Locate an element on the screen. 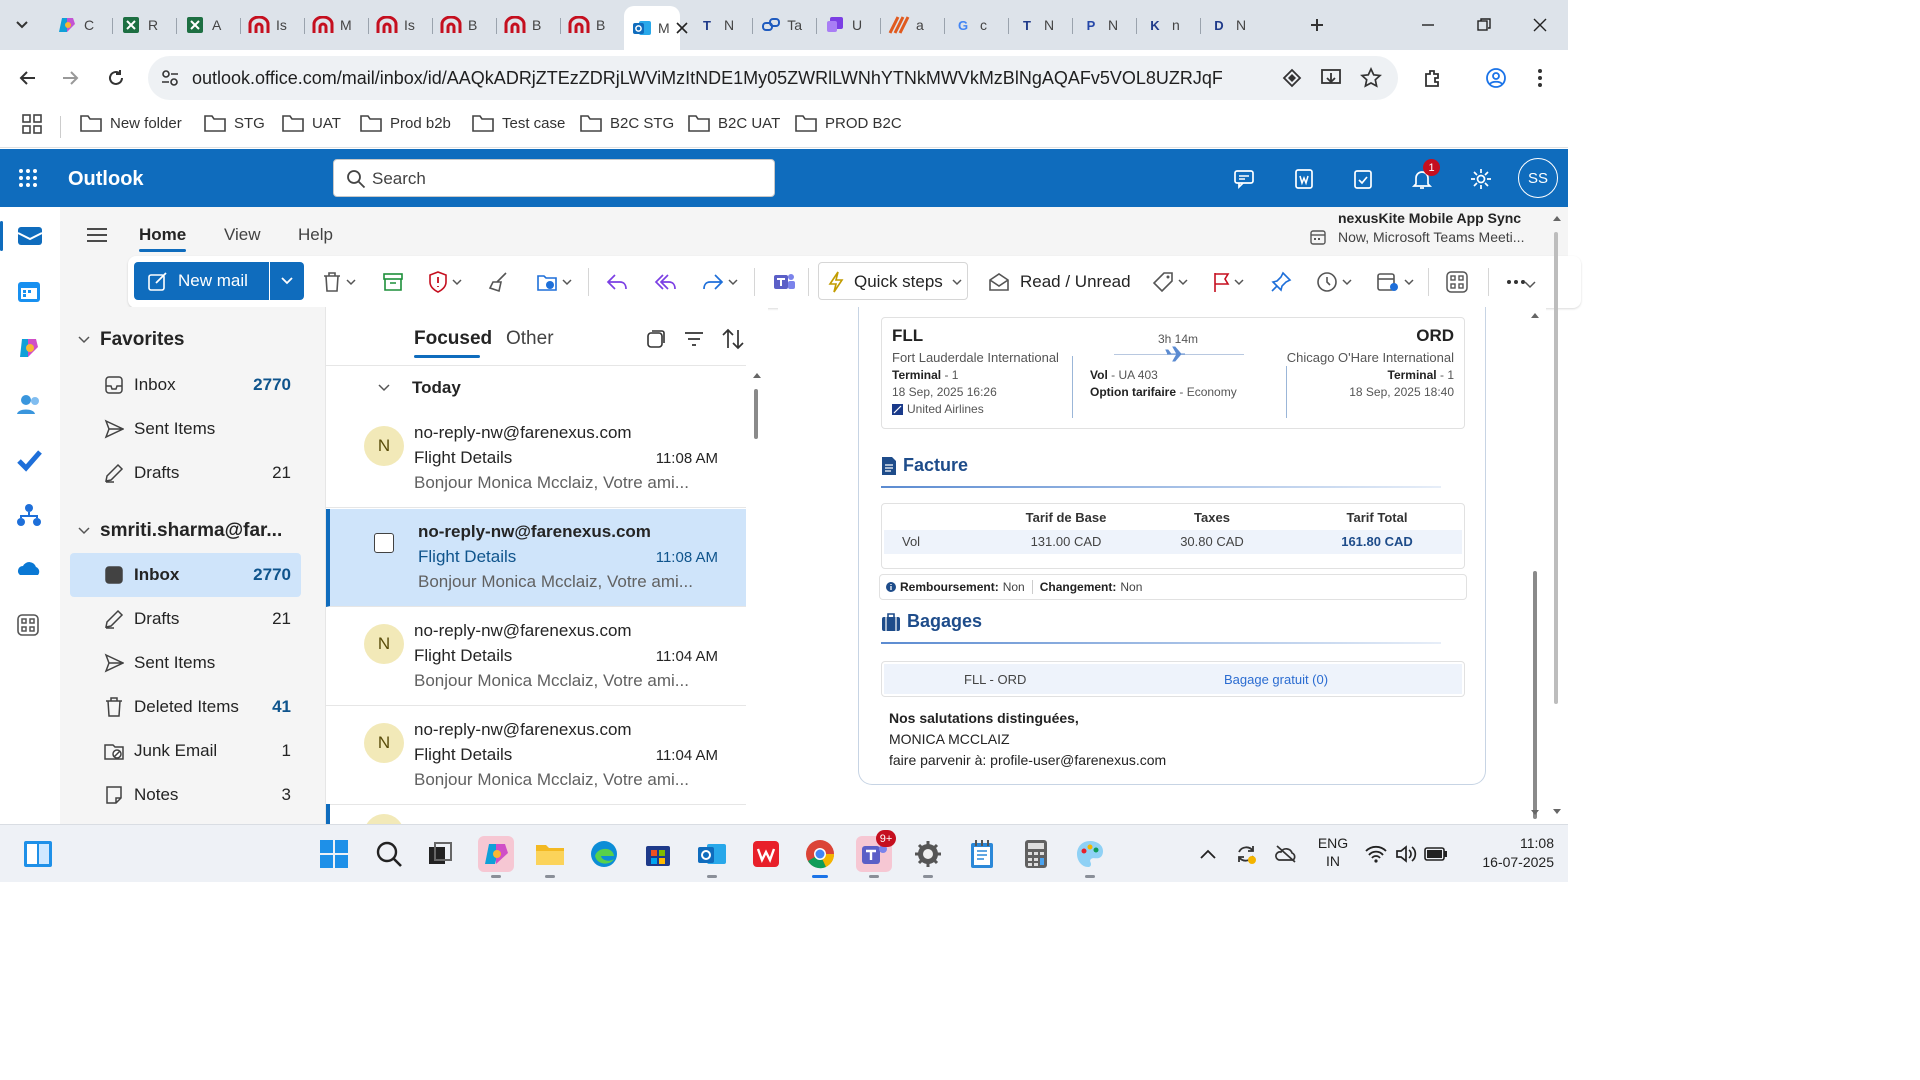 The height and width of the screenshot is (1080, 1920). calendar-app-icon is located at coordinates (30, 293).